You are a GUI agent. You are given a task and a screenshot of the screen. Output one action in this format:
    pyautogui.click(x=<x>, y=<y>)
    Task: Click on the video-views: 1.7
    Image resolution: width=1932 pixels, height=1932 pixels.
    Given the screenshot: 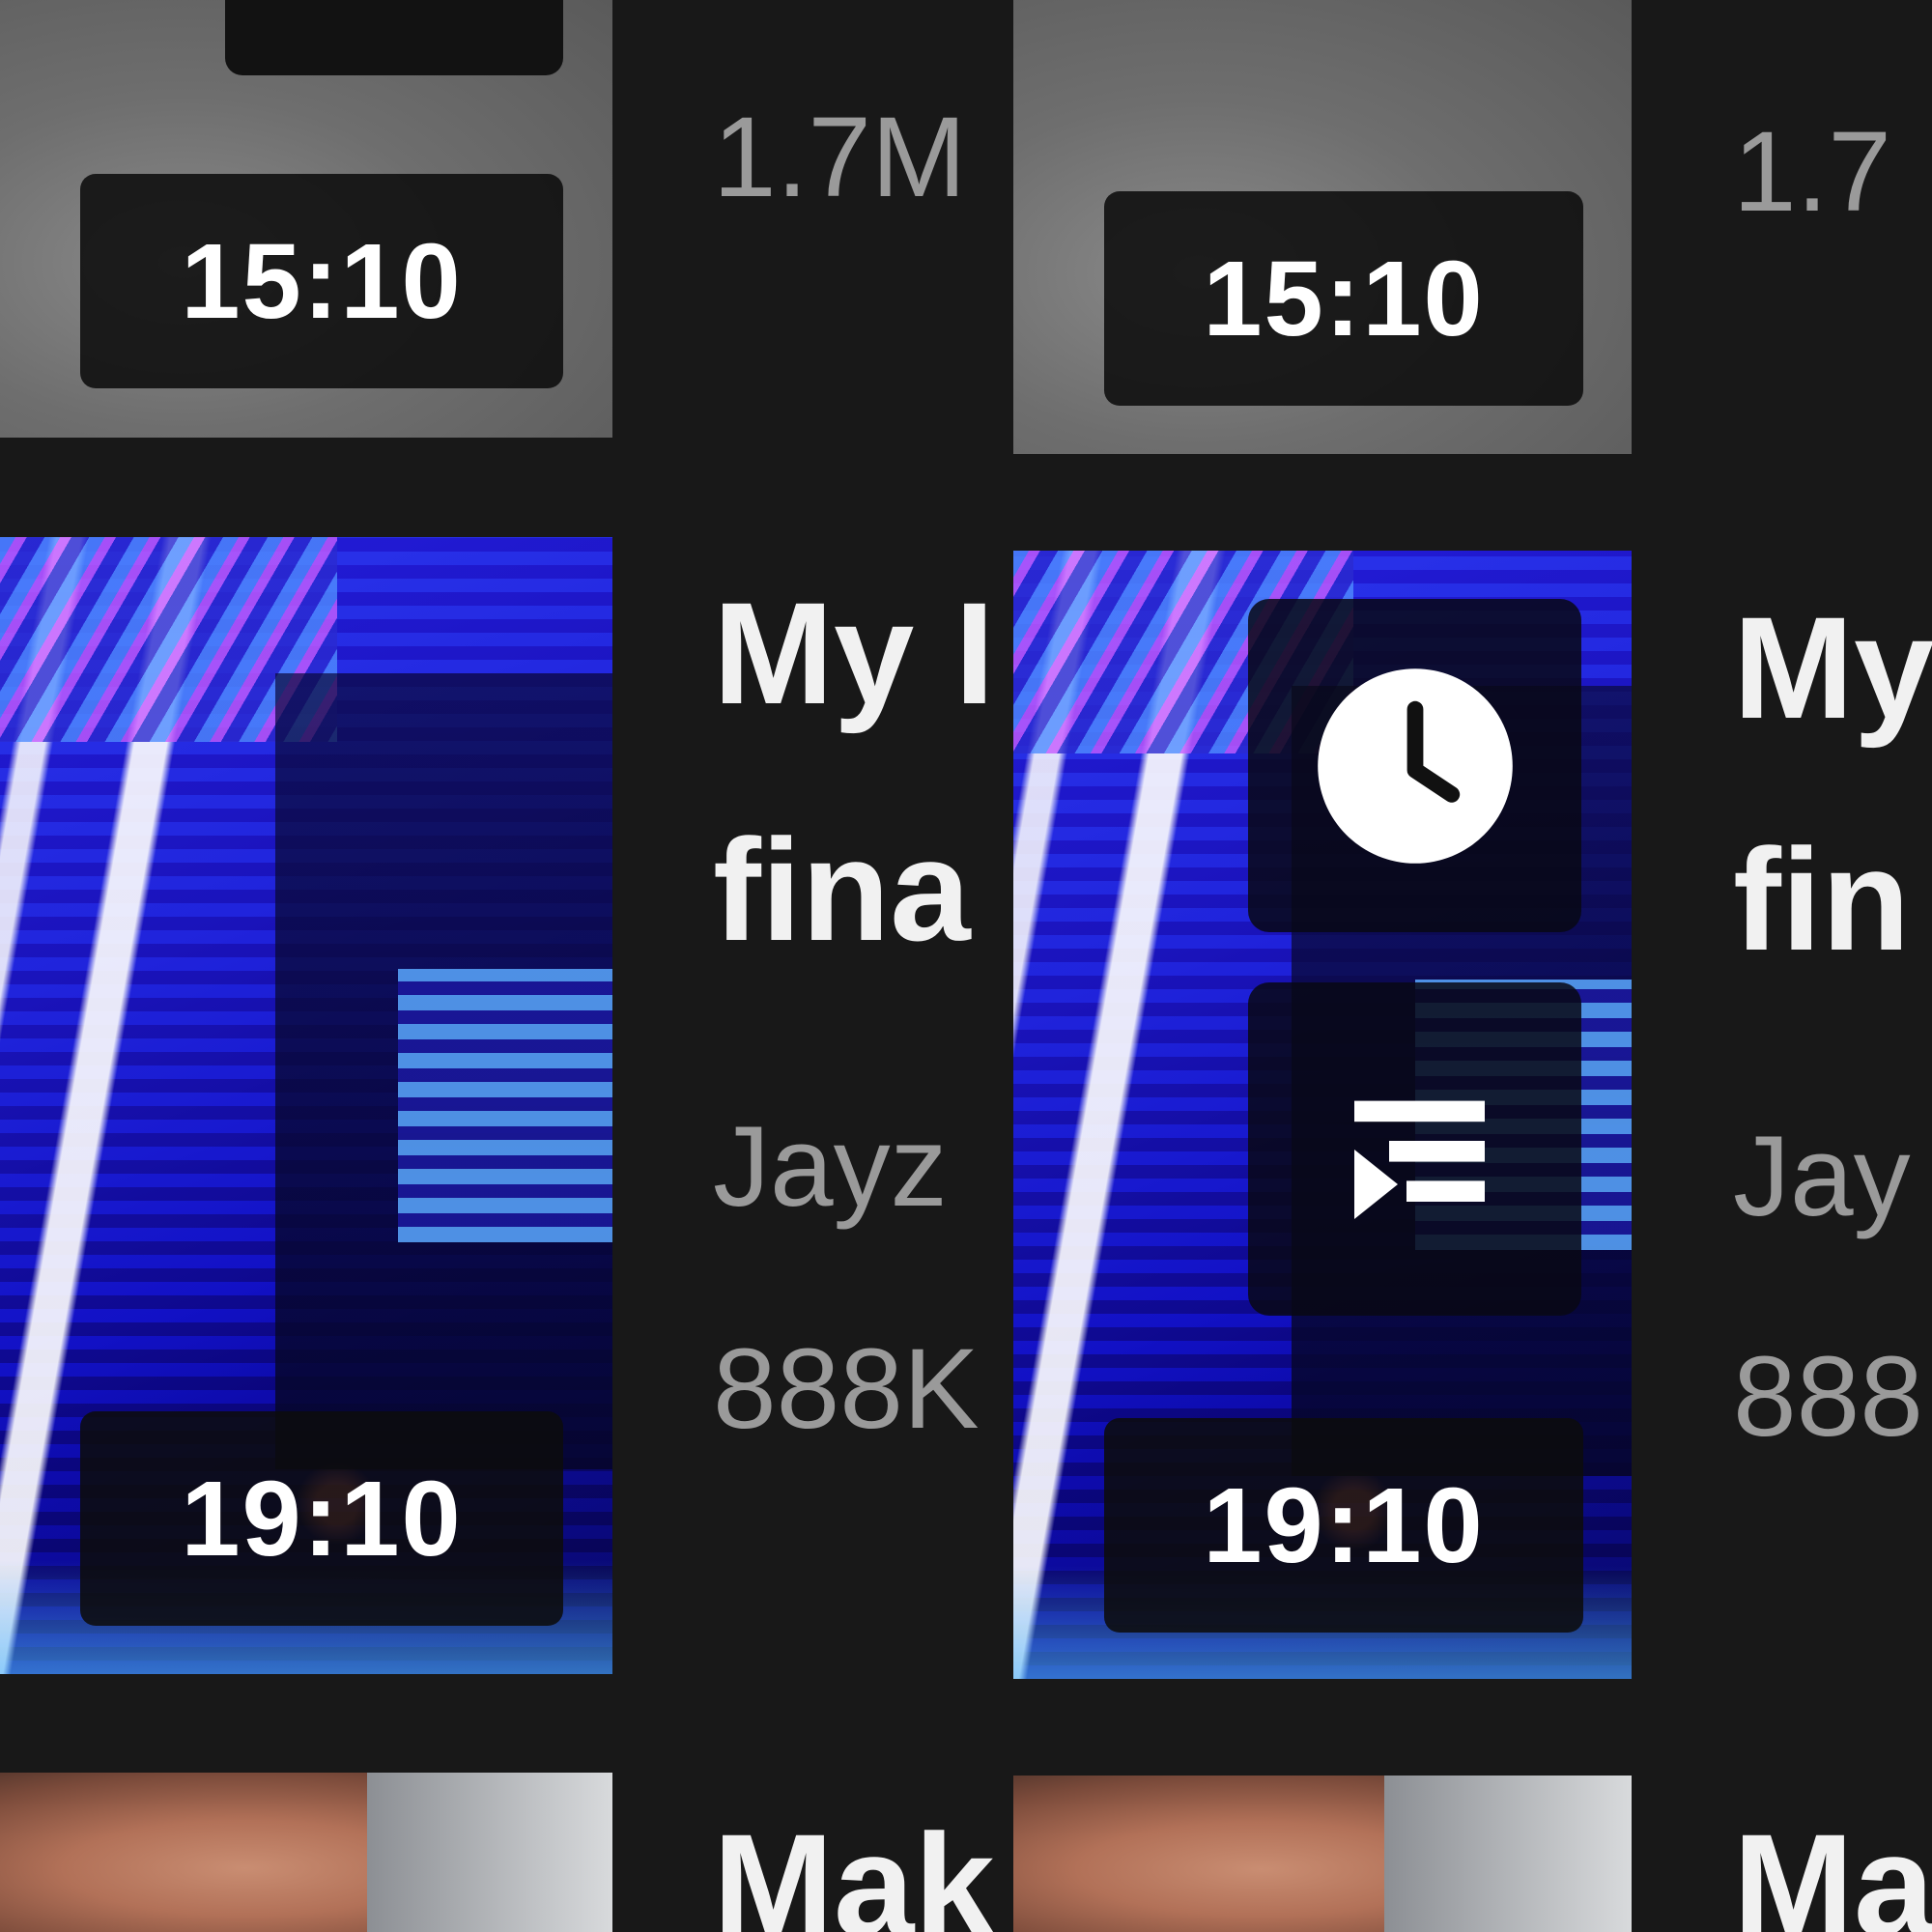 What is the action you would take?
    pyautogui.click(x=1812, y=172)
    